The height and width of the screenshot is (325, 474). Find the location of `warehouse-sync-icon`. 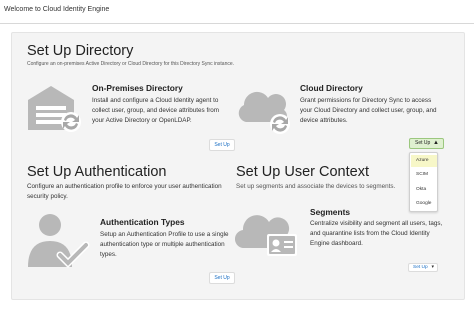

warehouse-sync-icon is located at coordinates (54, 109).